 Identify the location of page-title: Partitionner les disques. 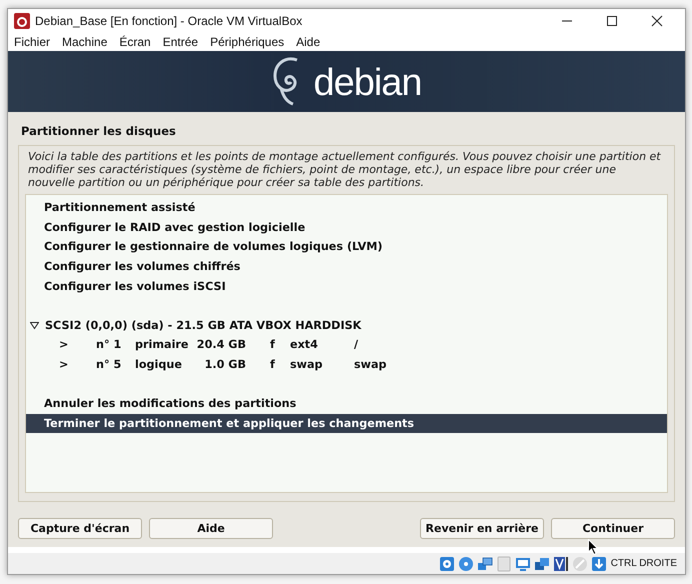
(98, 131).